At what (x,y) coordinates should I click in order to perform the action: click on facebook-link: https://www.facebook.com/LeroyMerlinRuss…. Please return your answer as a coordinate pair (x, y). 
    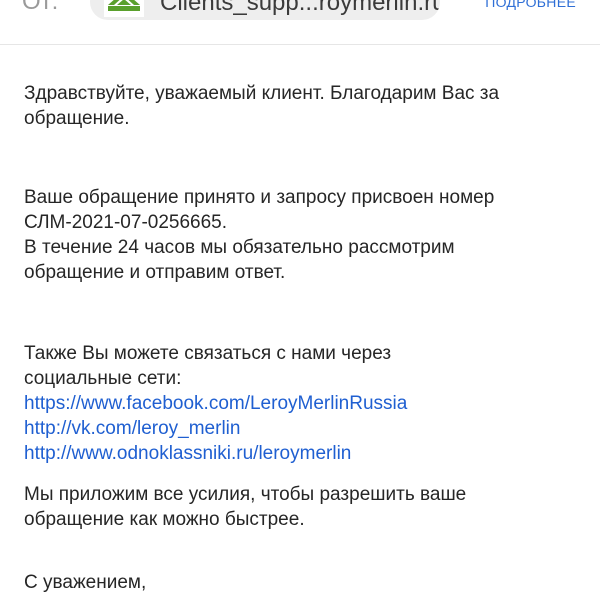
    Looking at the image, I should click on (304, 403).